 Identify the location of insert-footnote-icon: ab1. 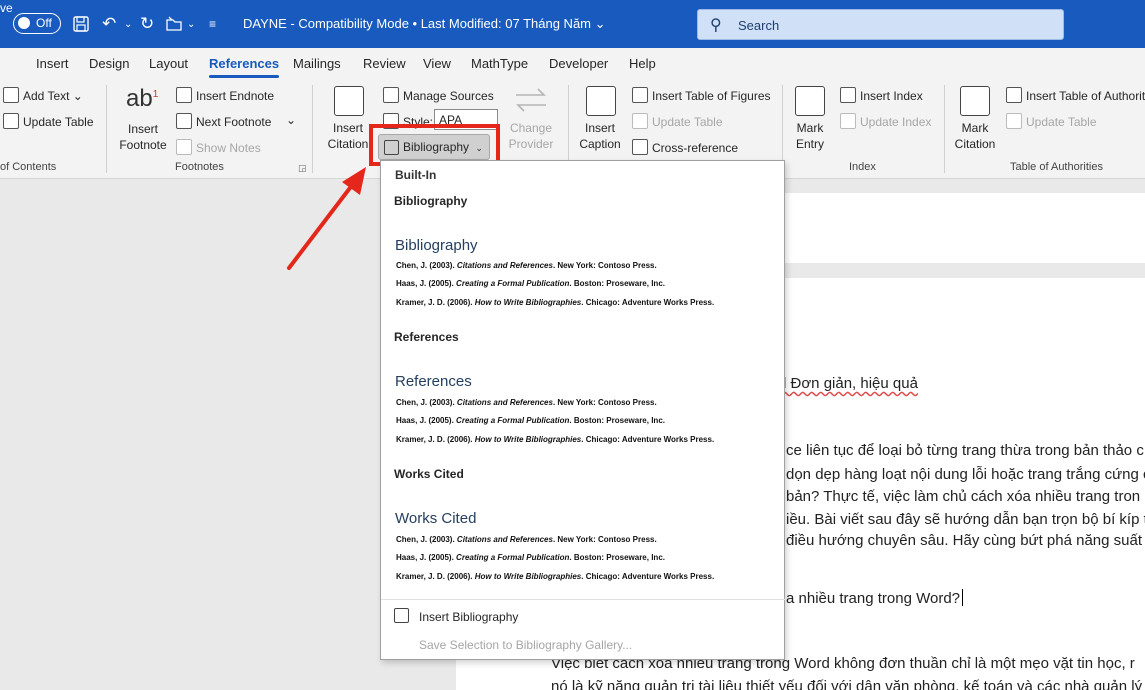
(142, 99).